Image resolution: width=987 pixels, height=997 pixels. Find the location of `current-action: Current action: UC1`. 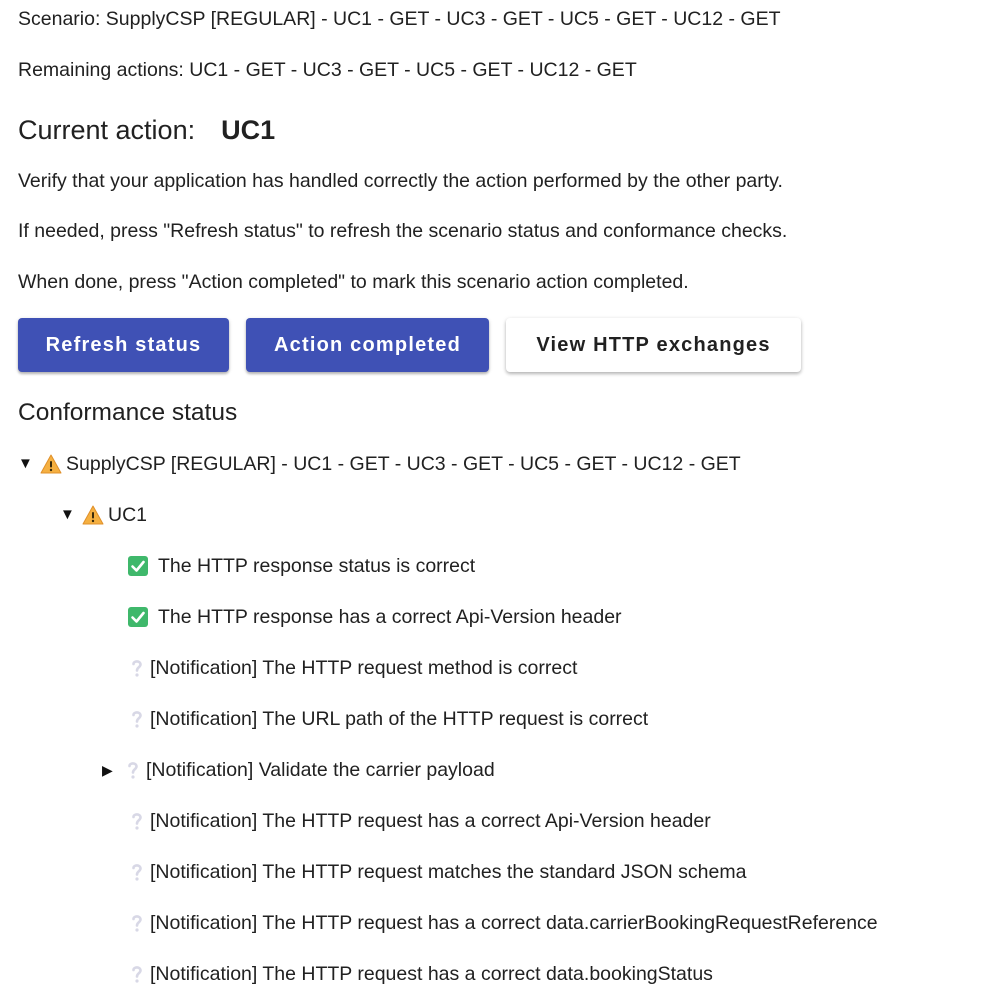

current-action: Current action: UC1 is located at coordinates (146, 130).